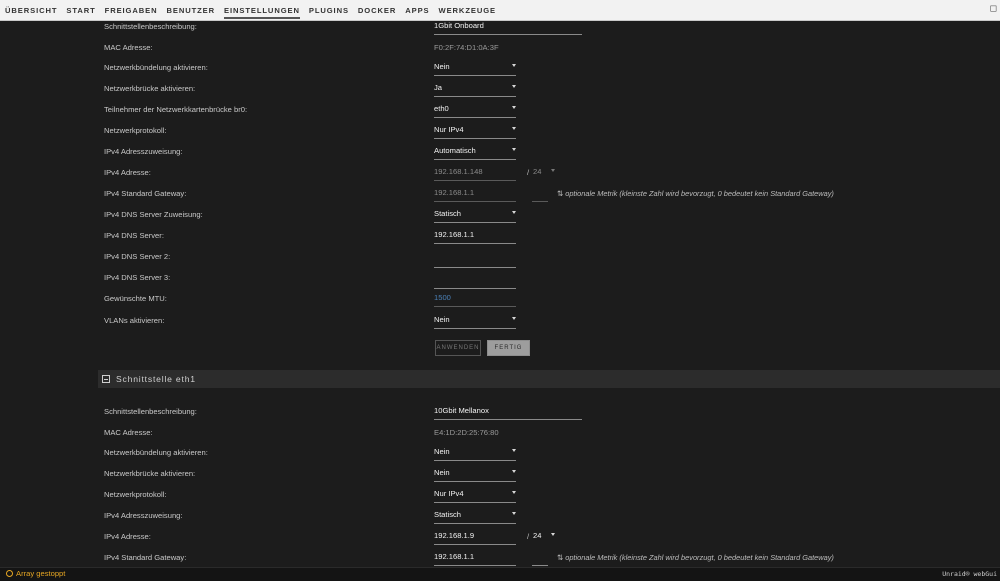 The image size is (1000, 581). What do you see at coordinates (540, 193) in the screenshot?
I see `eth0-gateway-metric-input` at bounding box center [540, 193].